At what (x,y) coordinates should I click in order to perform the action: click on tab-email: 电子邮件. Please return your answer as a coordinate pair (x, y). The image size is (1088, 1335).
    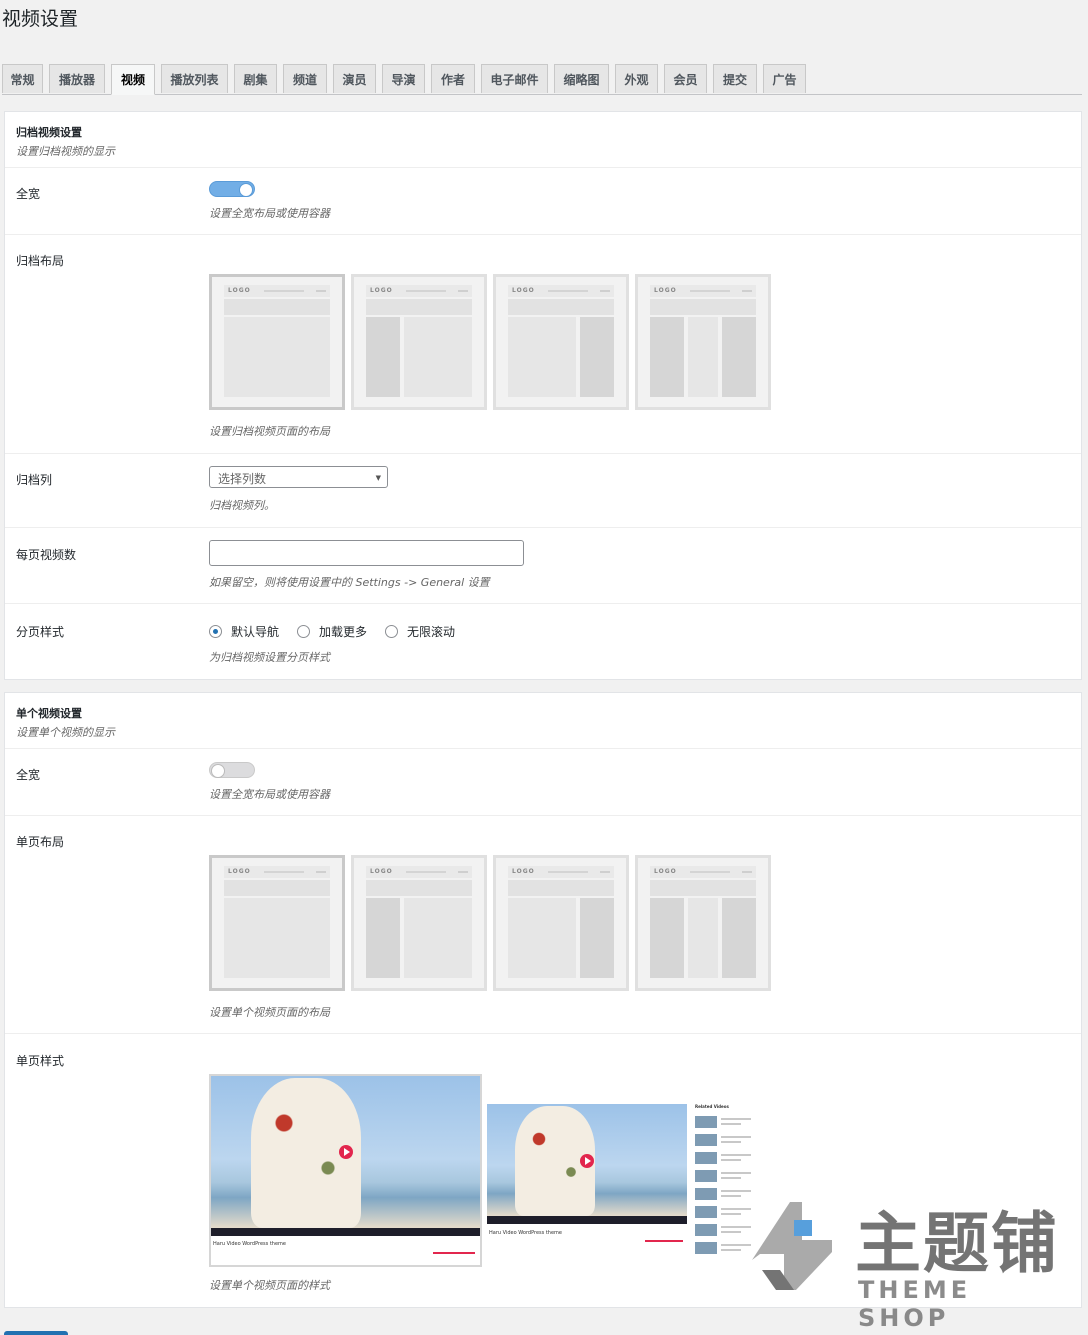
    Looking at the image, I should click on (514, 78).